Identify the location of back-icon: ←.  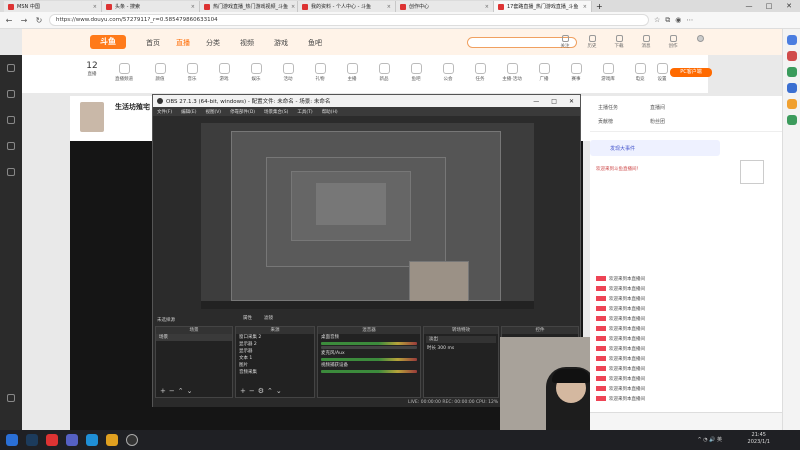
(9, 20).